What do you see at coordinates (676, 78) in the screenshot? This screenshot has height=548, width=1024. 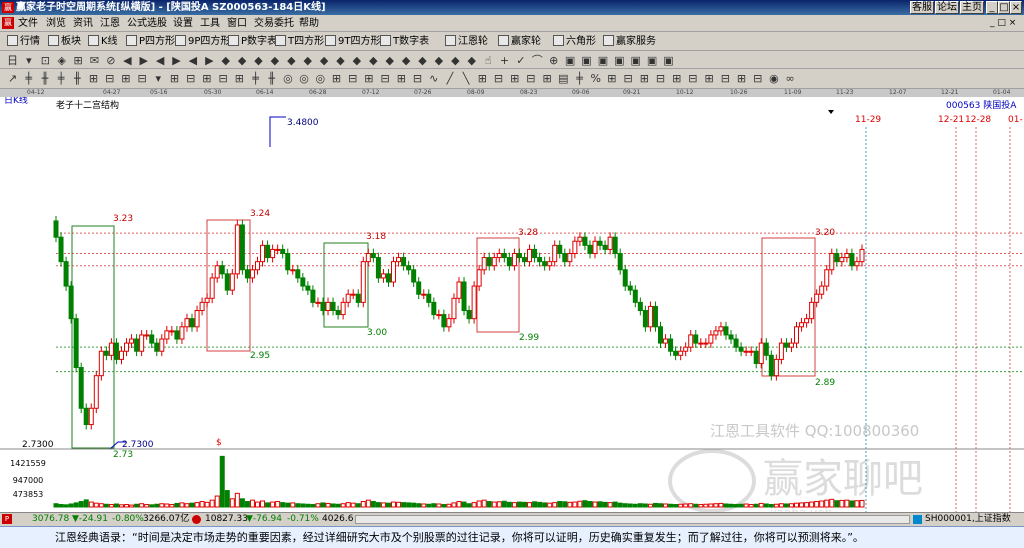 I see `tool-button-42: ⊞` at bounding box center [676, 78].